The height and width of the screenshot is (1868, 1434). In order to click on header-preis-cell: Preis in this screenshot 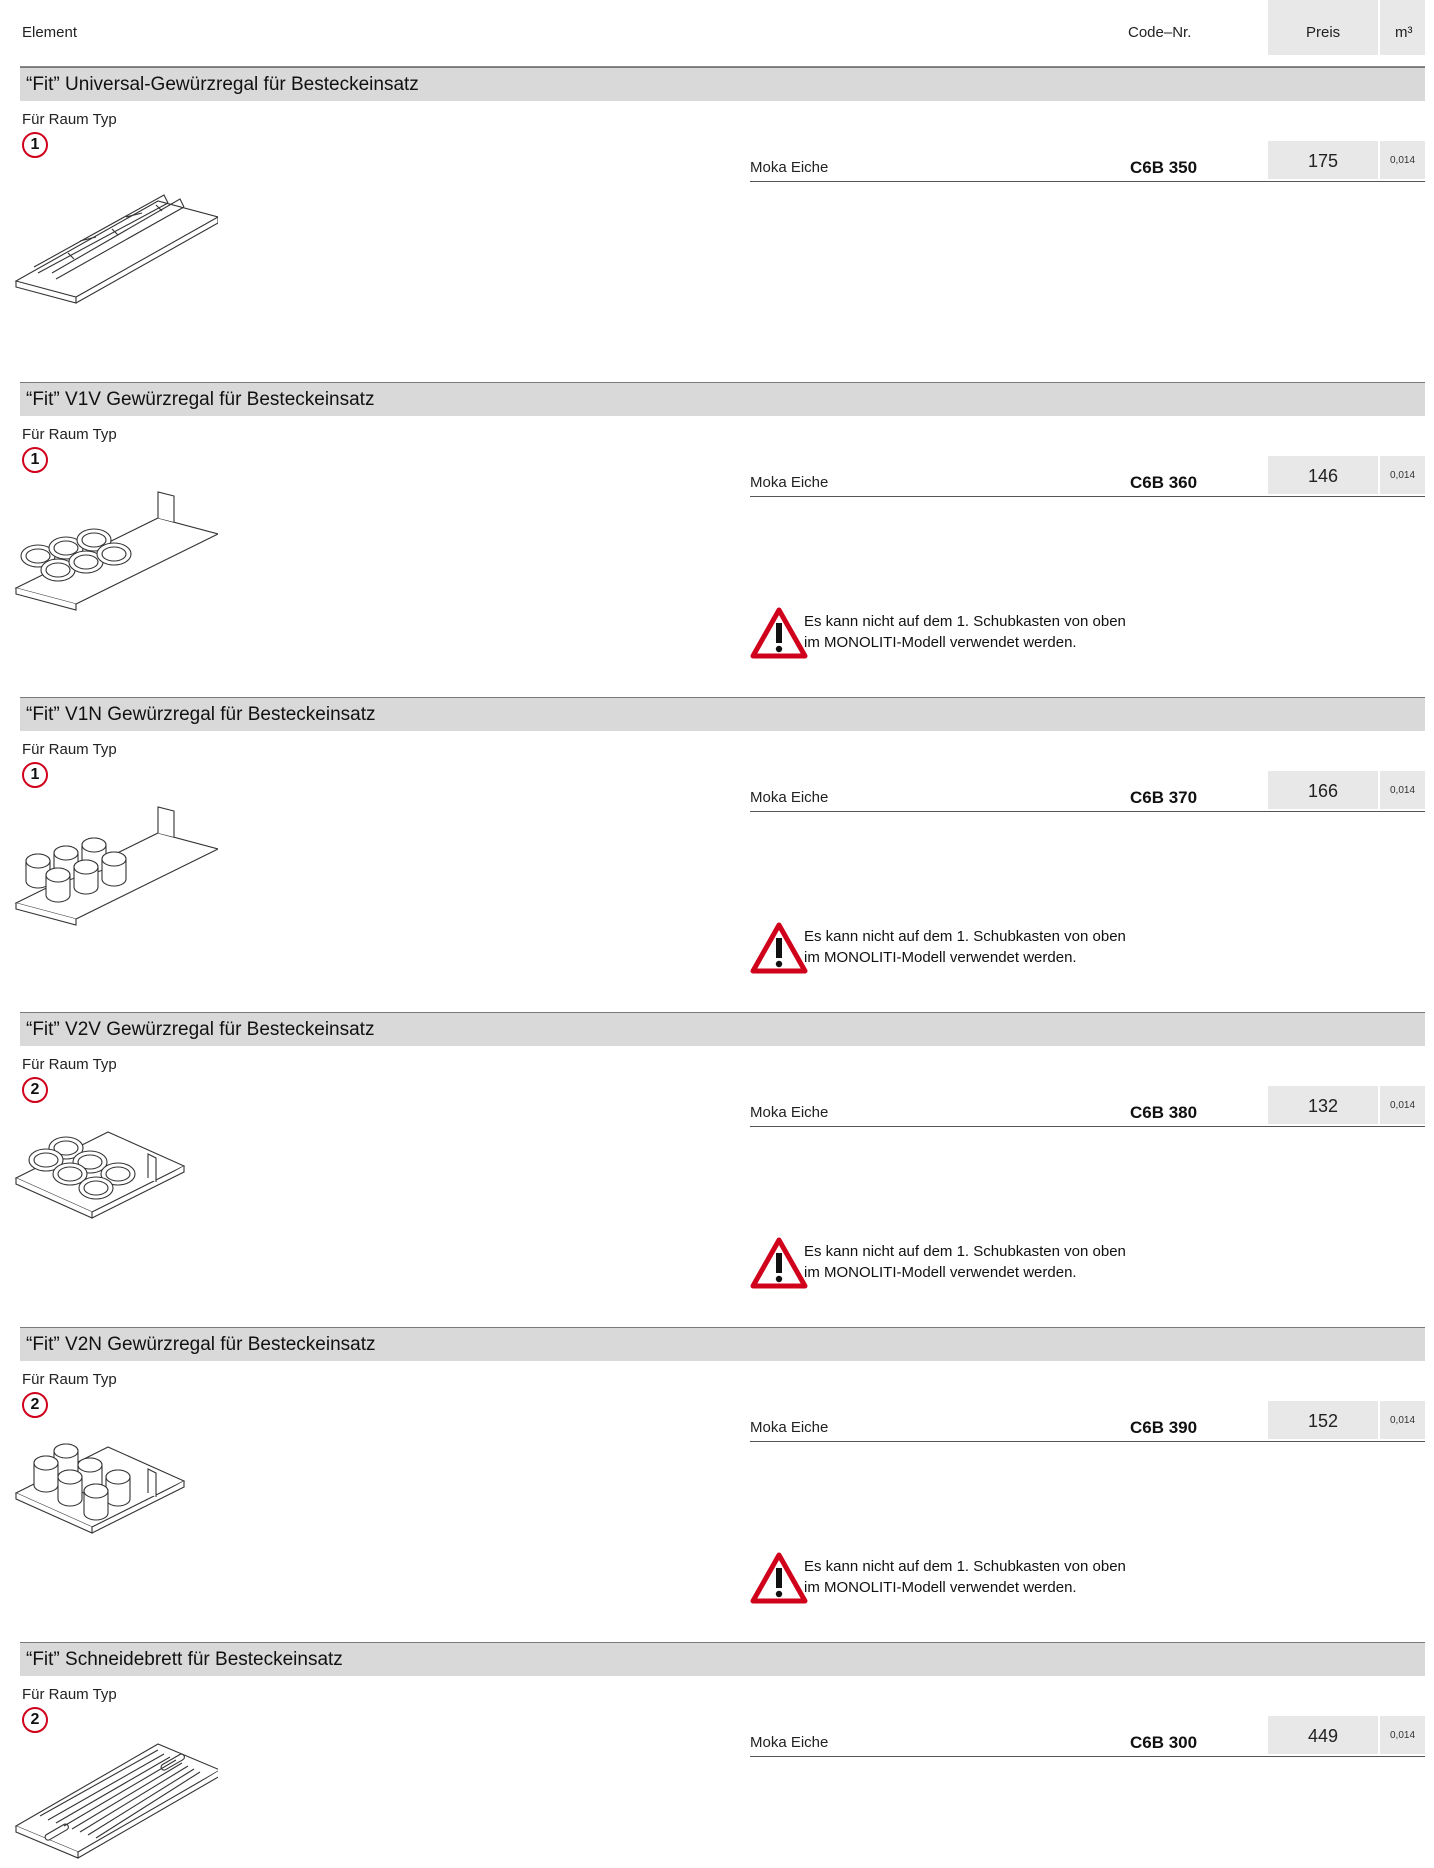, I will do `click(1323, 27)`.